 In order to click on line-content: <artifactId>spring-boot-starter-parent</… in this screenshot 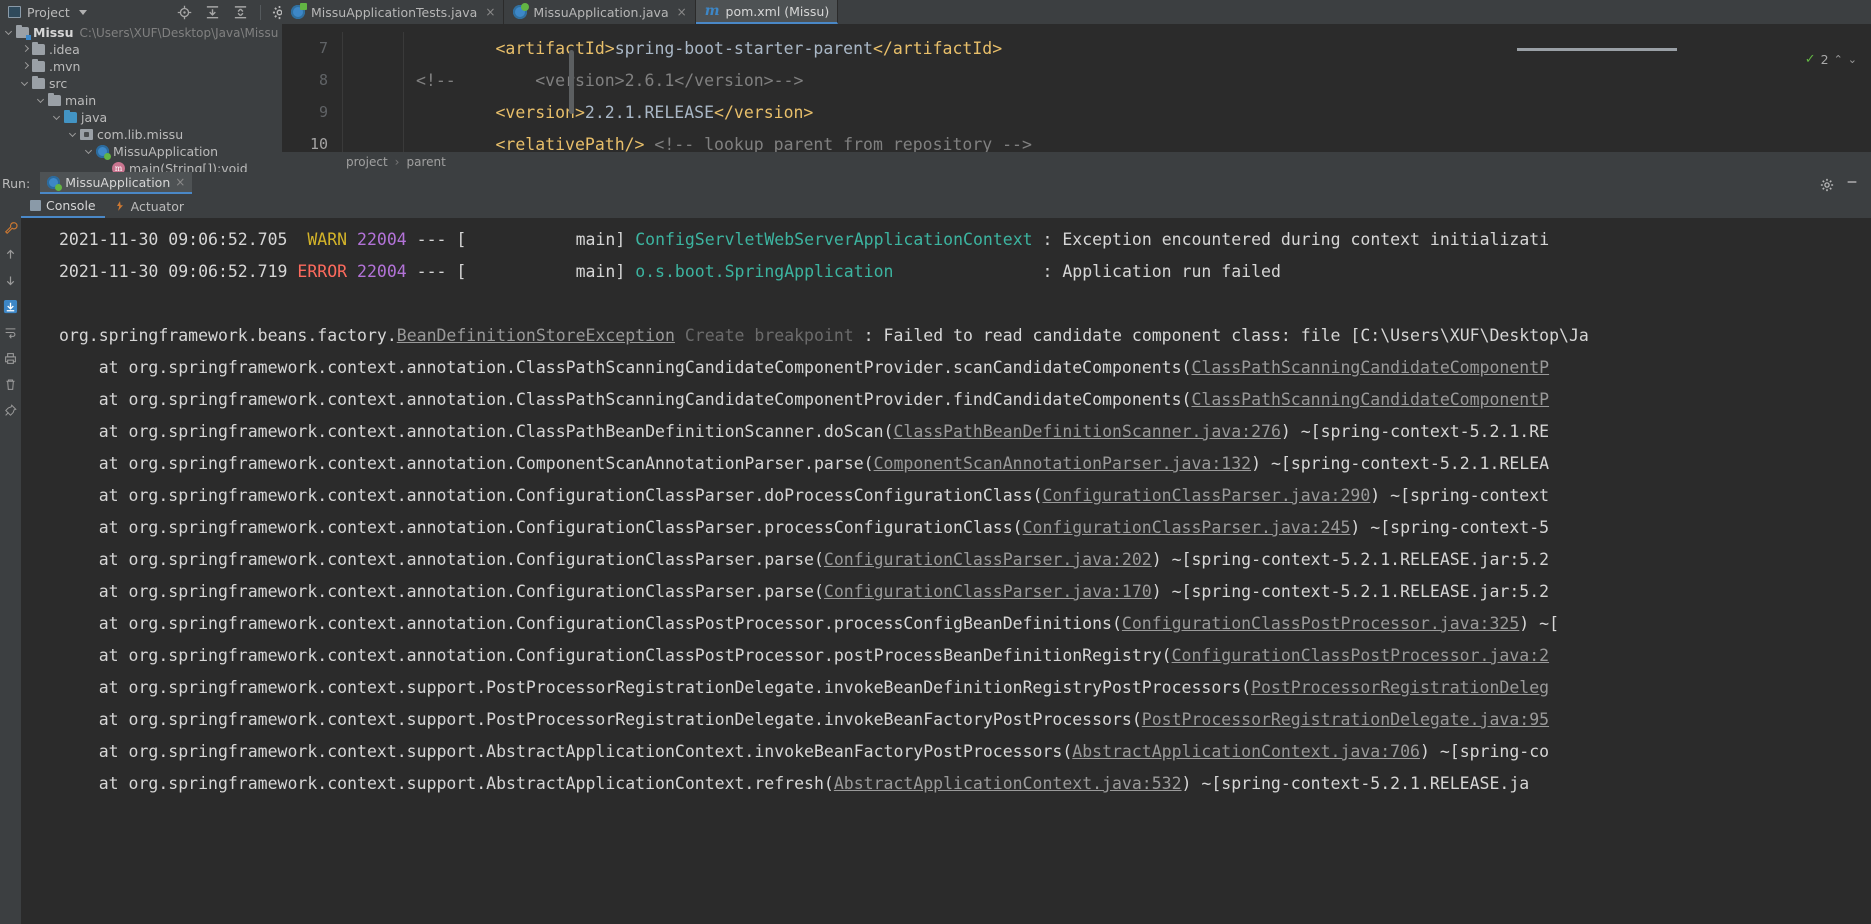, I will do `click(749, 48)`.